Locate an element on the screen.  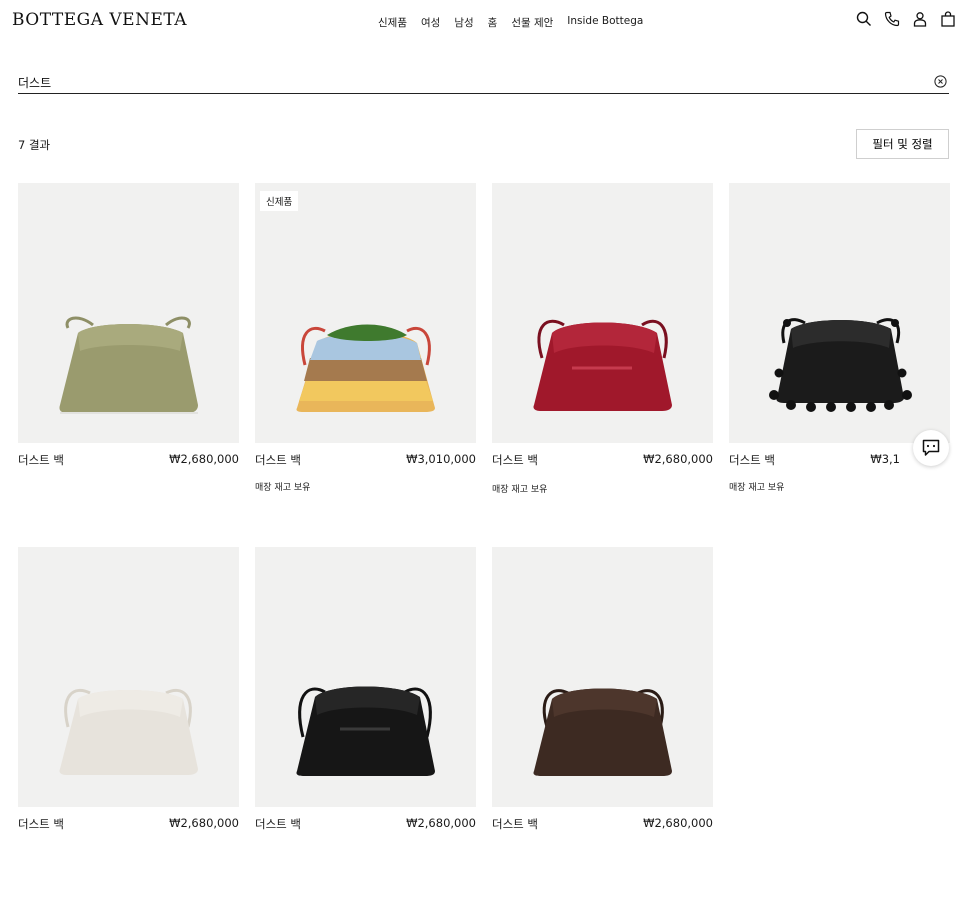
search-input is located at coordinates (458, 82).